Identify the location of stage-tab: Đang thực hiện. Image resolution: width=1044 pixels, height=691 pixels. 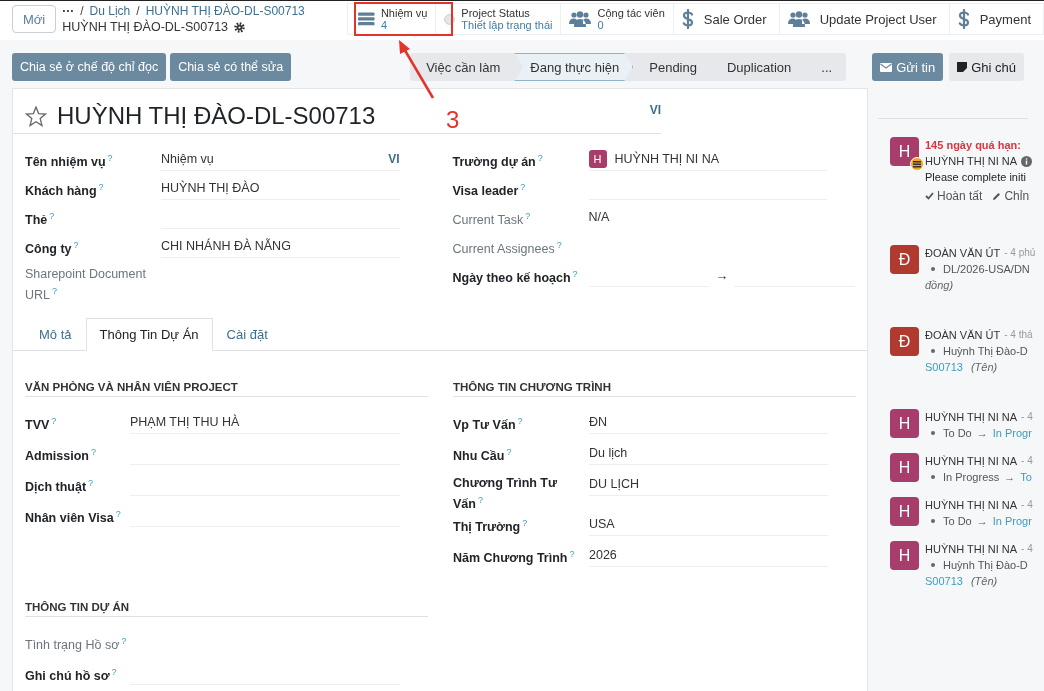
(574, 67).